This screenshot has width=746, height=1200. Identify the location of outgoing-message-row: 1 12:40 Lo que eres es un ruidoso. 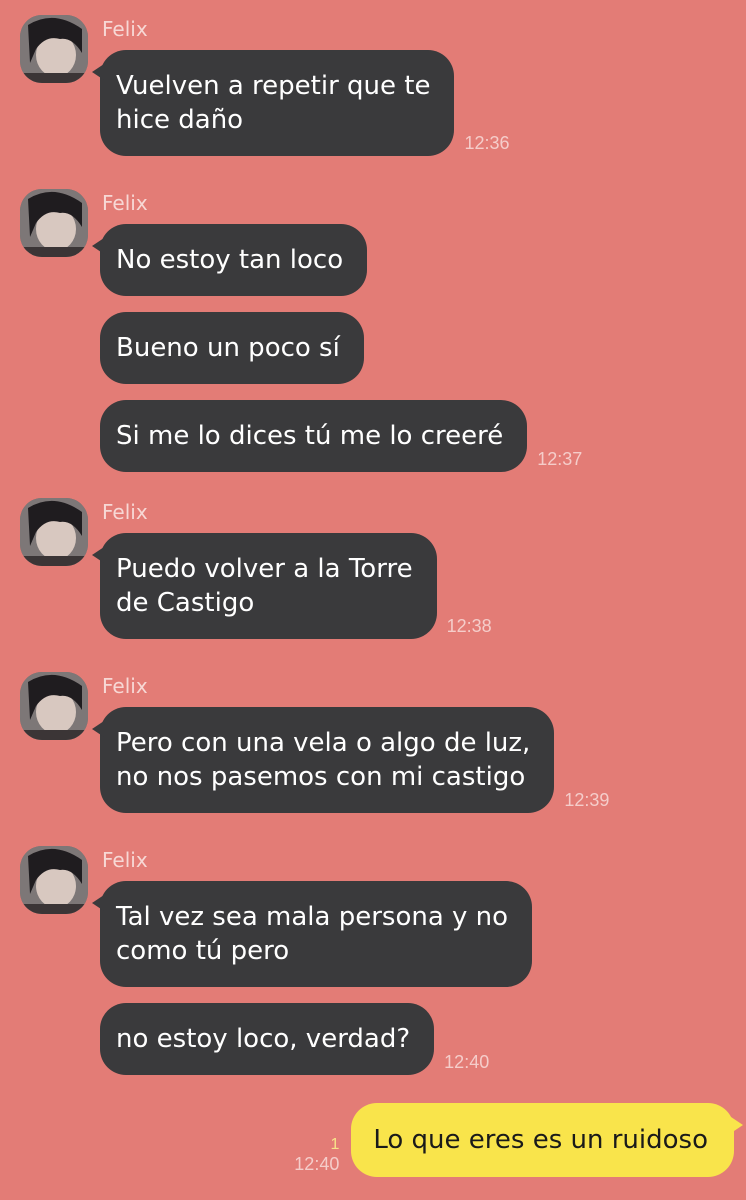
(518, 1140).